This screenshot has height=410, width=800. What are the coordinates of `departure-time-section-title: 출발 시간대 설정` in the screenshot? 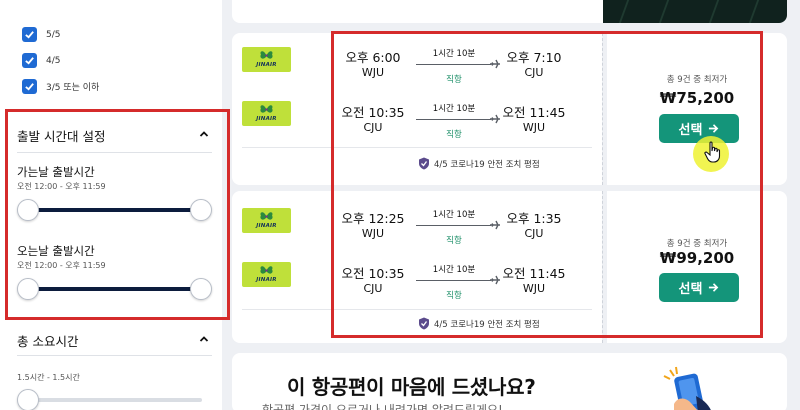 It's located at (61, 135).